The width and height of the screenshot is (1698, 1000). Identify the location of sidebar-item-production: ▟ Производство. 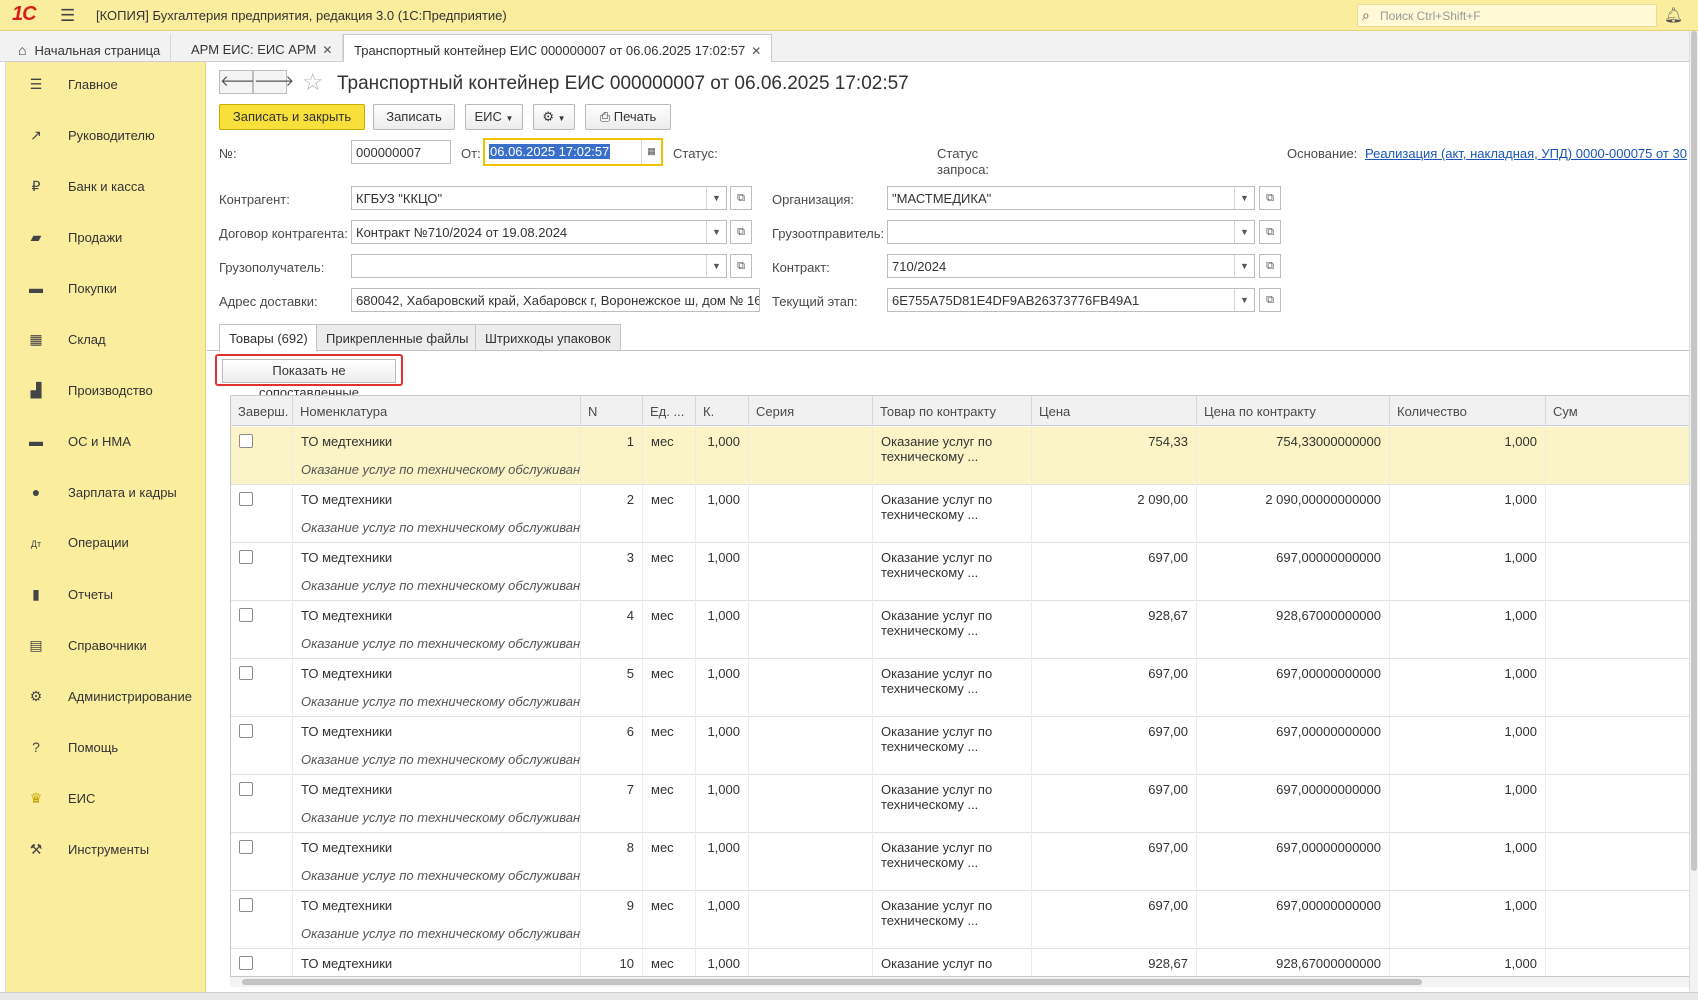
(89, 394).